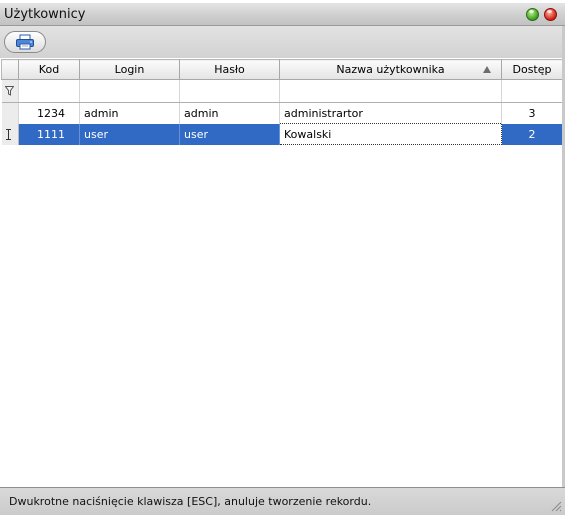 The image size is (565, 515). Describe the element at coordinates (49, 113) in the screenshot. I see `cell-kod: 1234` at that location.